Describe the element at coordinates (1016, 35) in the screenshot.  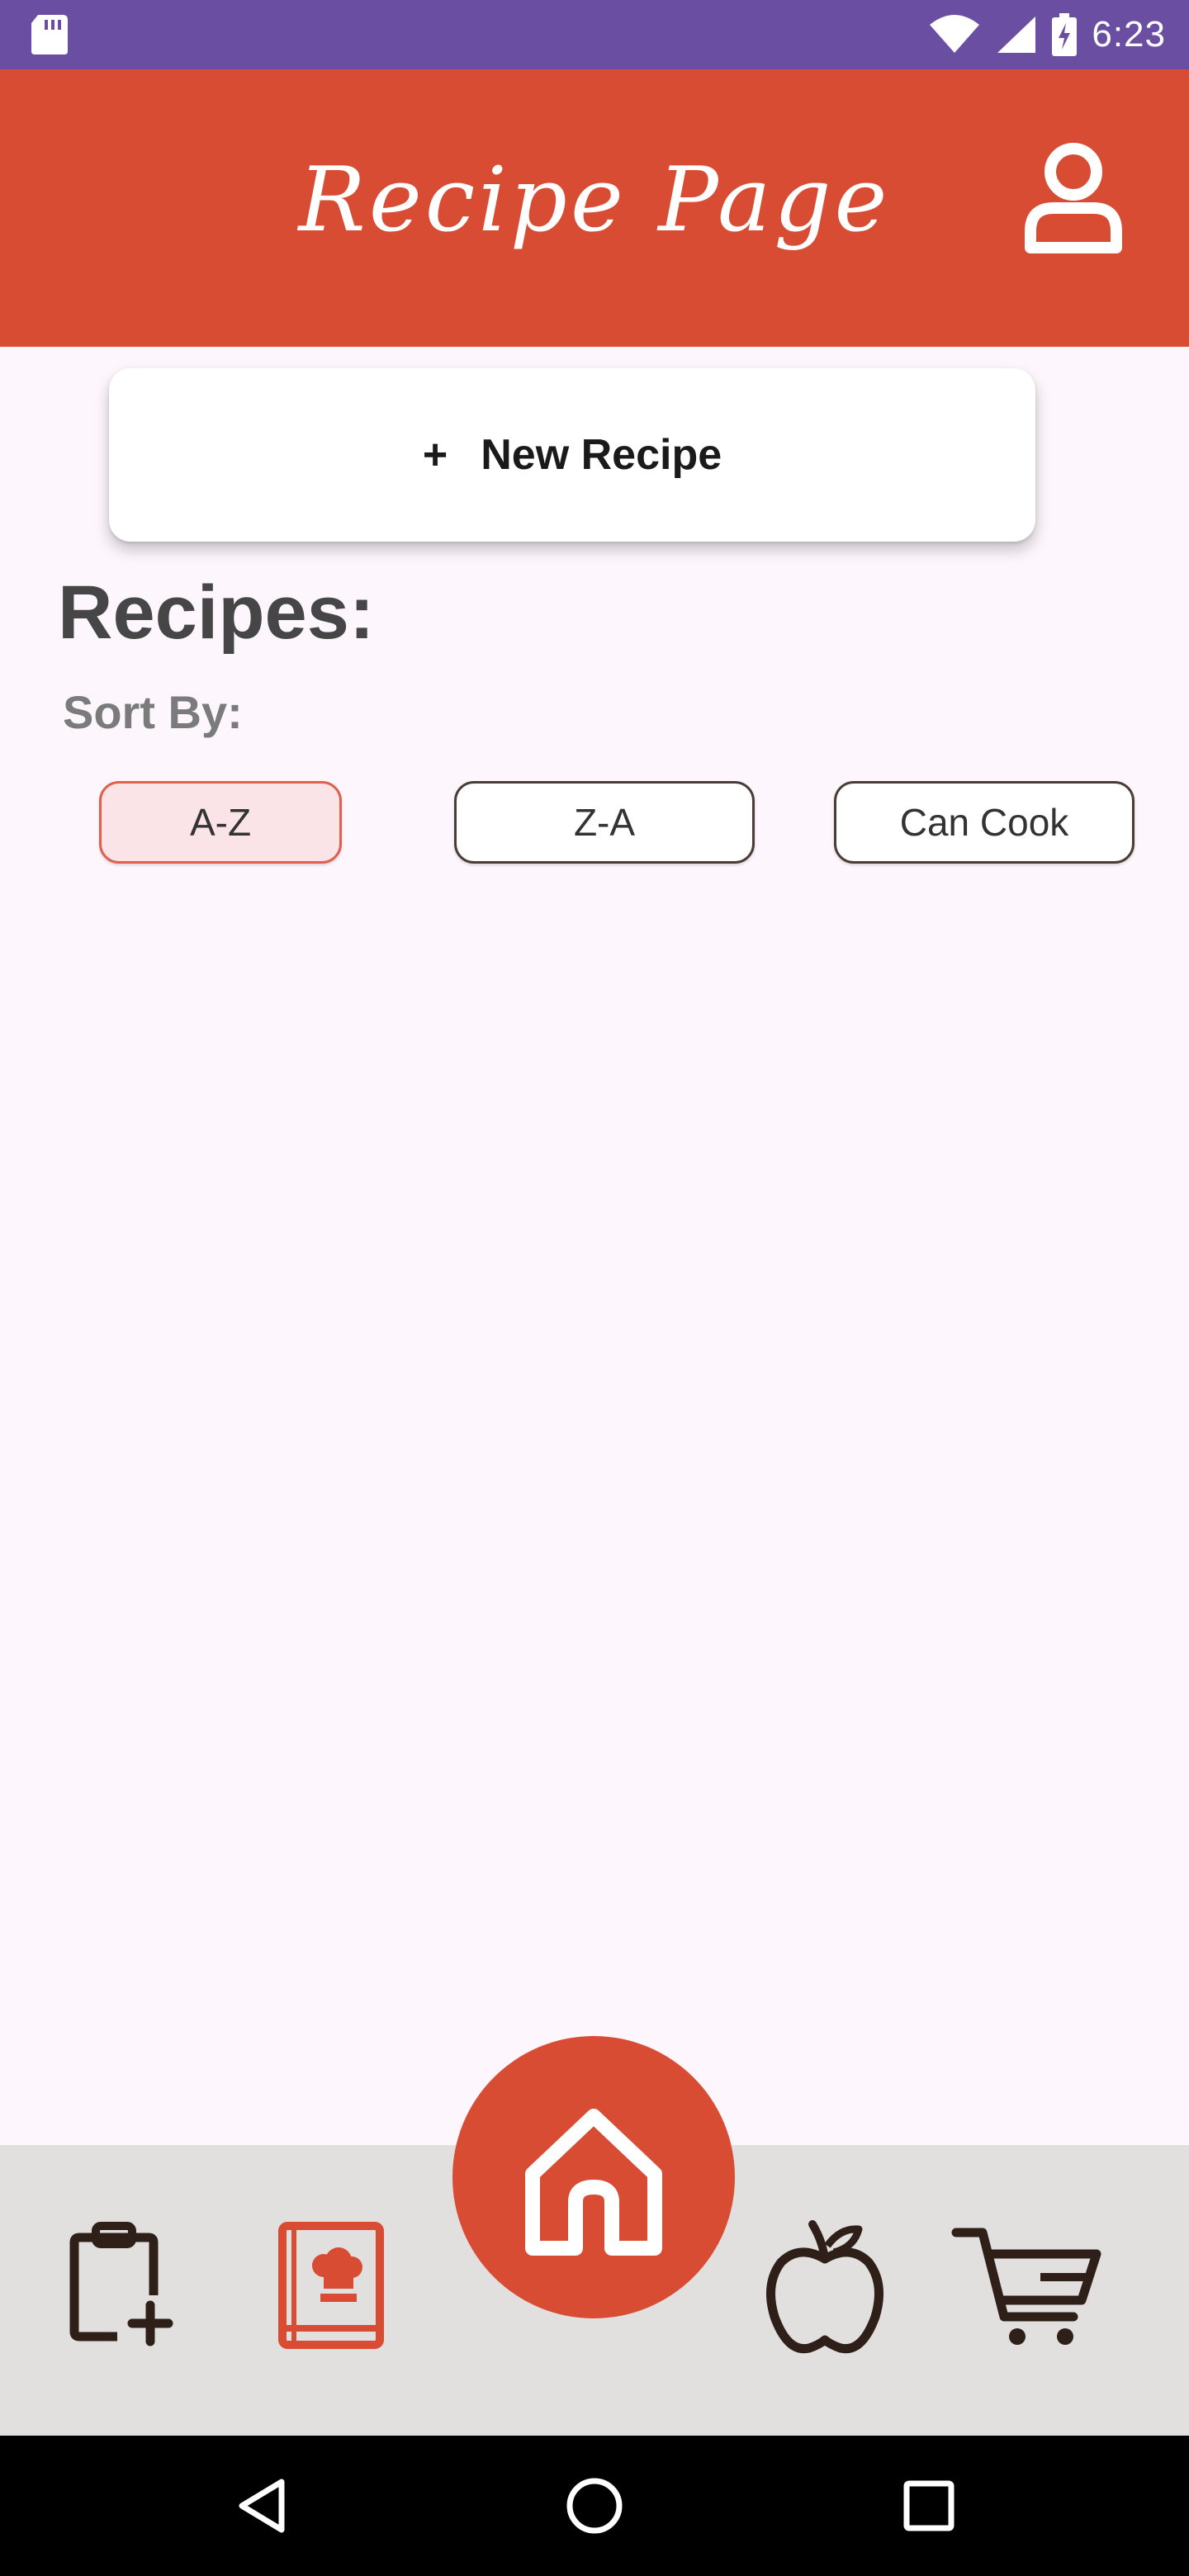
I see `cell-signal-icon` at that location.